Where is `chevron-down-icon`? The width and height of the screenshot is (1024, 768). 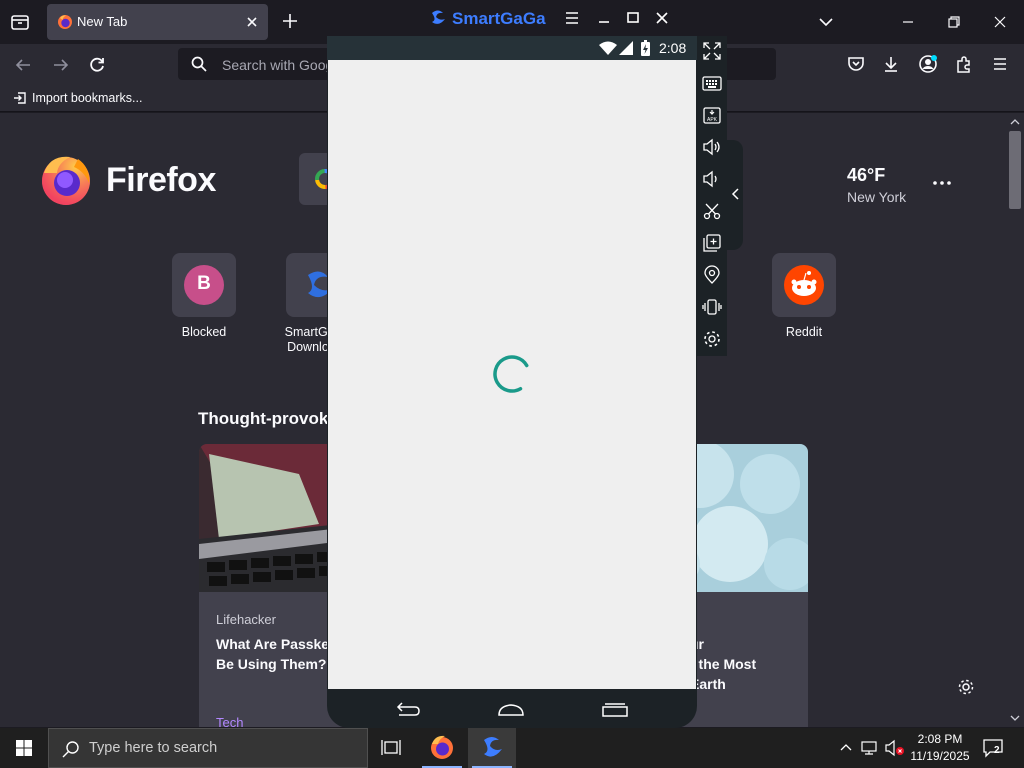
chevron-down-icon is located at coordinates (826, 22).